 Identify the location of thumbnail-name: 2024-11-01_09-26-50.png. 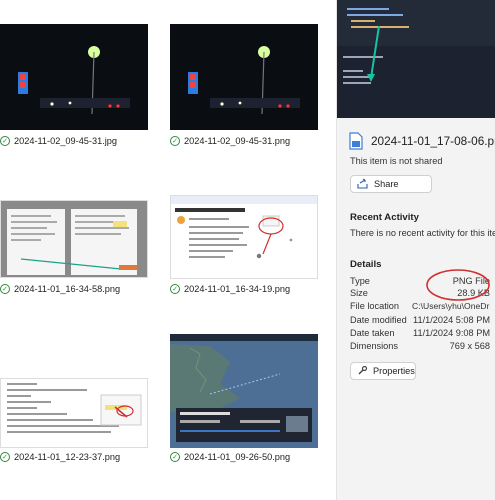
(237, 457).